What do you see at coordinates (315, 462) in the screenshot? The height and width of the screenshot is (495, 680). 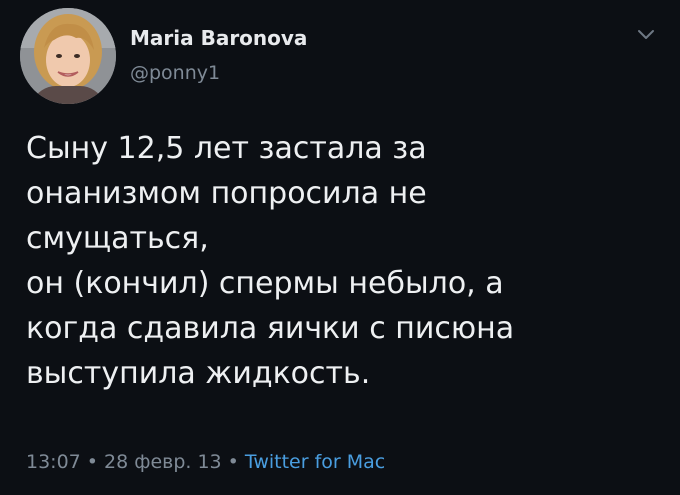 I see `tweet-source-link: Twitter for Mac` at bounding box center [315, 462].